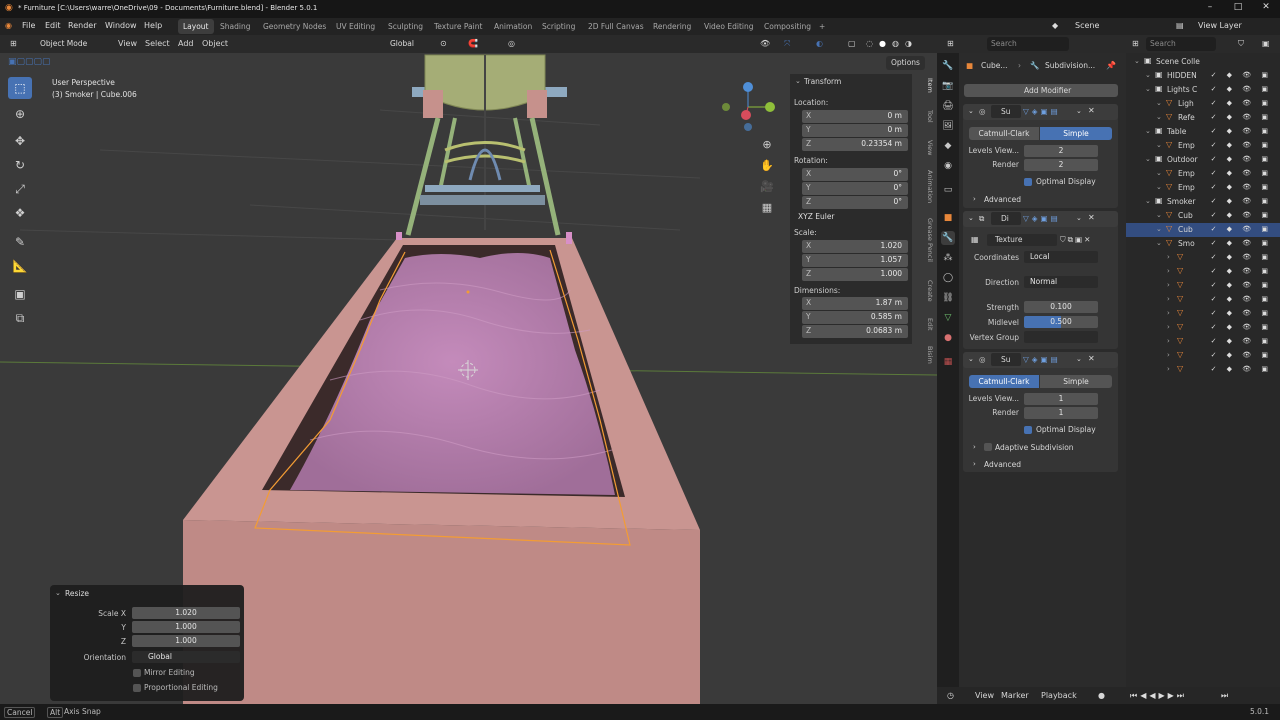  What do you see at coordinates (1203, 146) in the screenshot?
I see `outliner-row: ⌄ ▽ Emp ✓ ◆ 👁 ▣` at bounding box center [1203, 146].